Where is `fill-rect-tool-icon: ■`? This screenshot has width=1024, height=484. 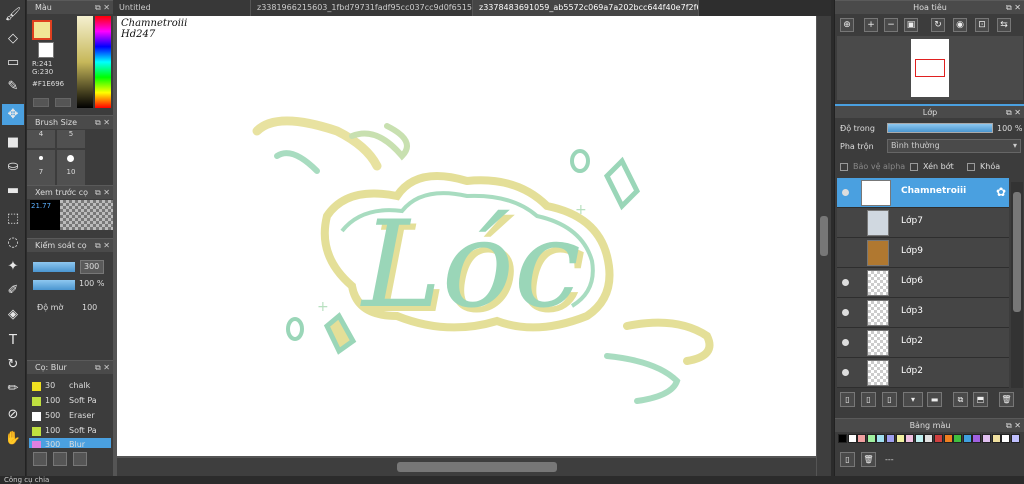 fill-rect-tool-icon: ■ is located at coordinates (13, 142).